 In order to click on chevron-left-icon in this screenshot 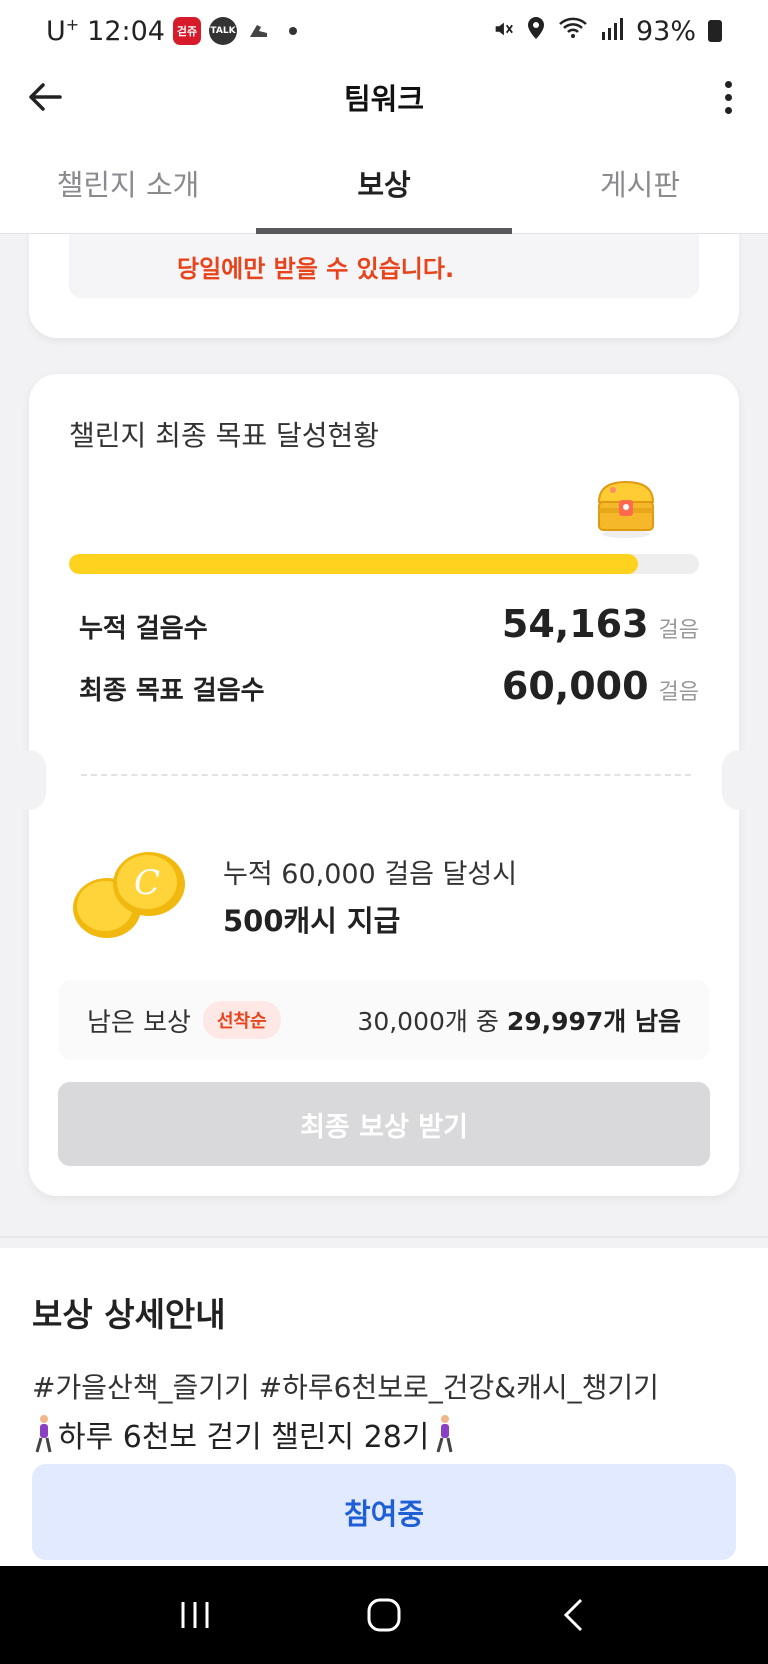, I will do `click(573, 1615)`.